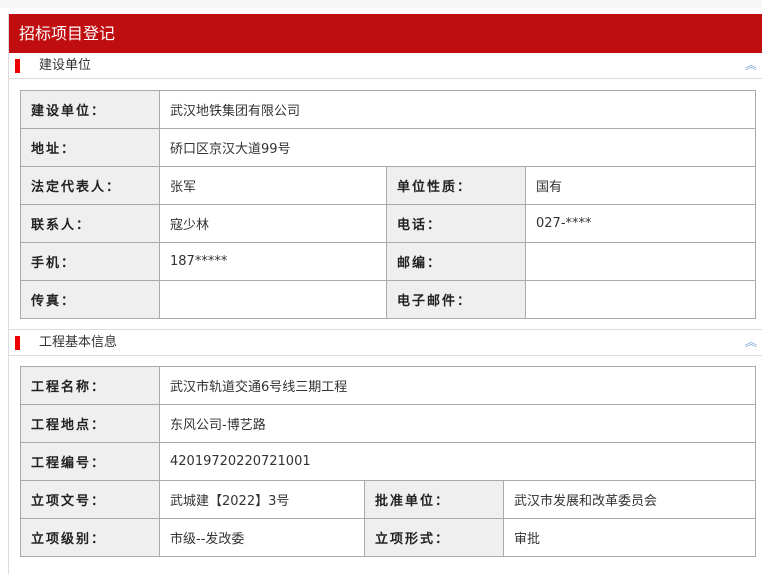 This screenshot has height=574, width=762. I want to click on section-header-unit: 建设单位 ︽, so click(385, 66).